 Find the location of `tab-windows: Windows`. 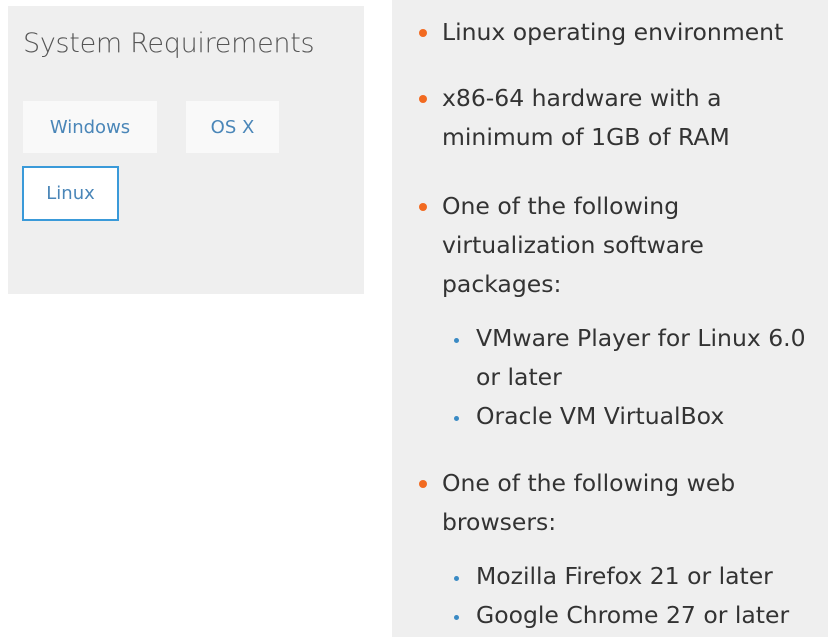

tab-windows: Windows is located at coordinates (90, 127).